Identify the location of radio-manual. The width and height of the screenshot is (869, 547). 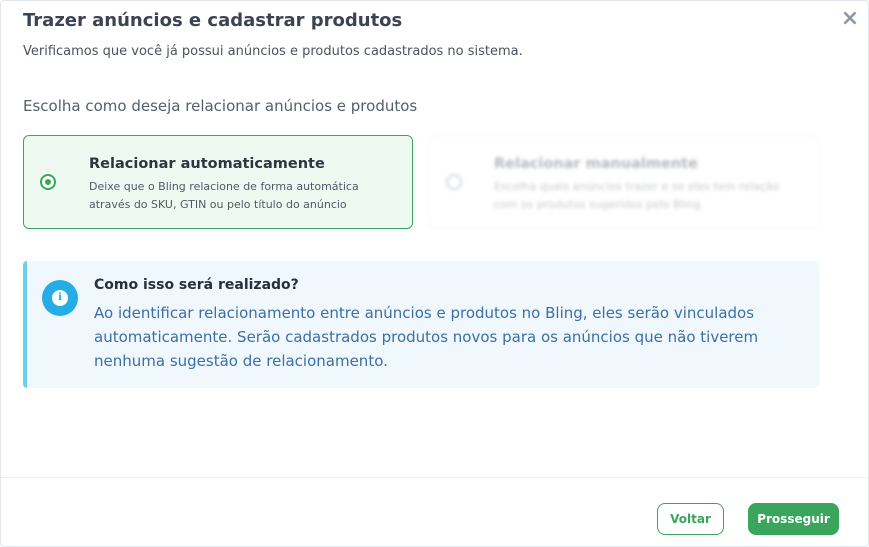
(454, 182).